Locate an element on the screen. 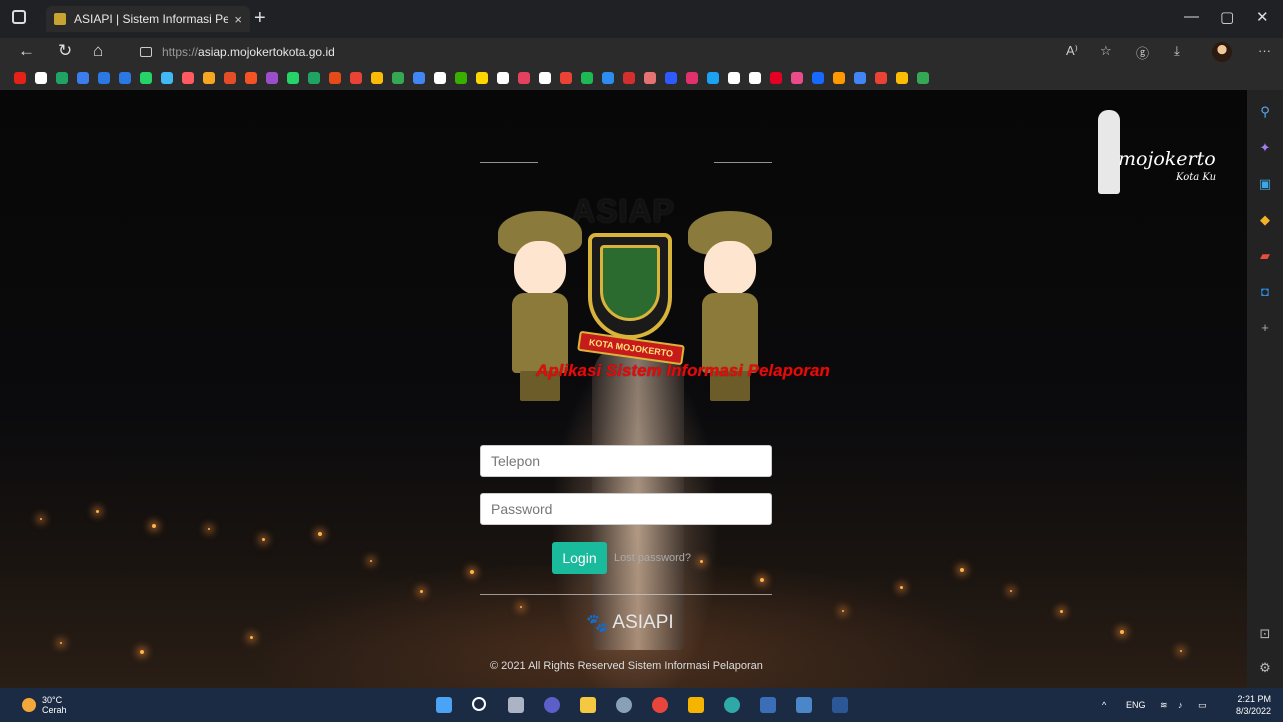 The image size is (1283, 722). new-tab-button: + is located at coordinates (260, 18).